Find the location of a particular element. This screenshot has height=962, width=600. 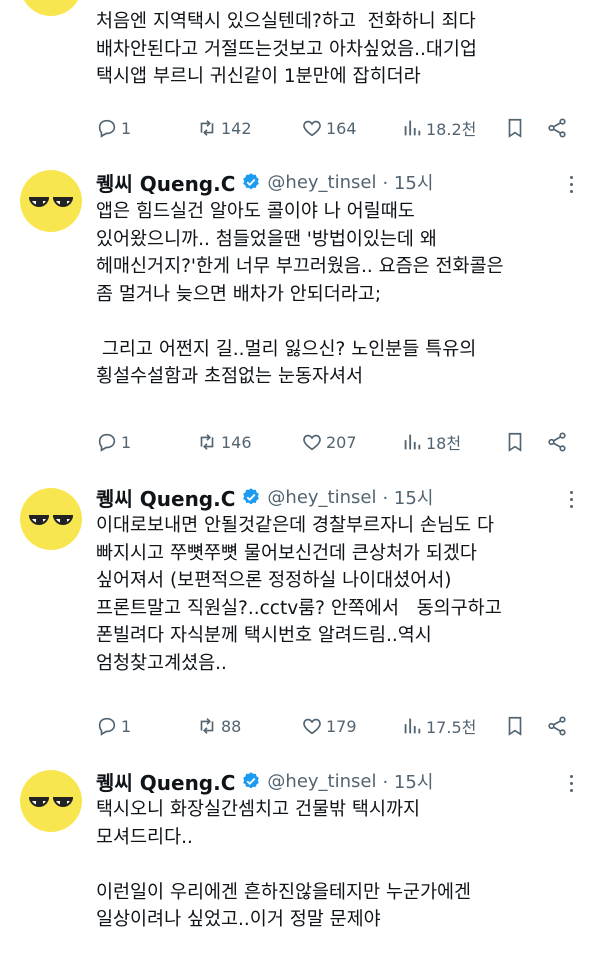

tweet-actions: 1 88 179 17.5천 is located at coordinates (336, 726).